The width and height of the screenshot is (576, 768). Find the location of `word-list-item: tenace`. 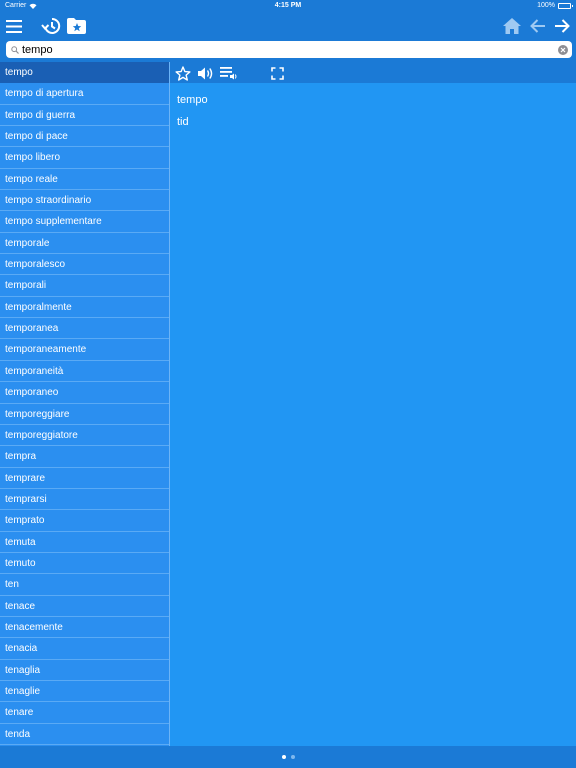

word-list-item: tenace is located at coordinates (84, 606).